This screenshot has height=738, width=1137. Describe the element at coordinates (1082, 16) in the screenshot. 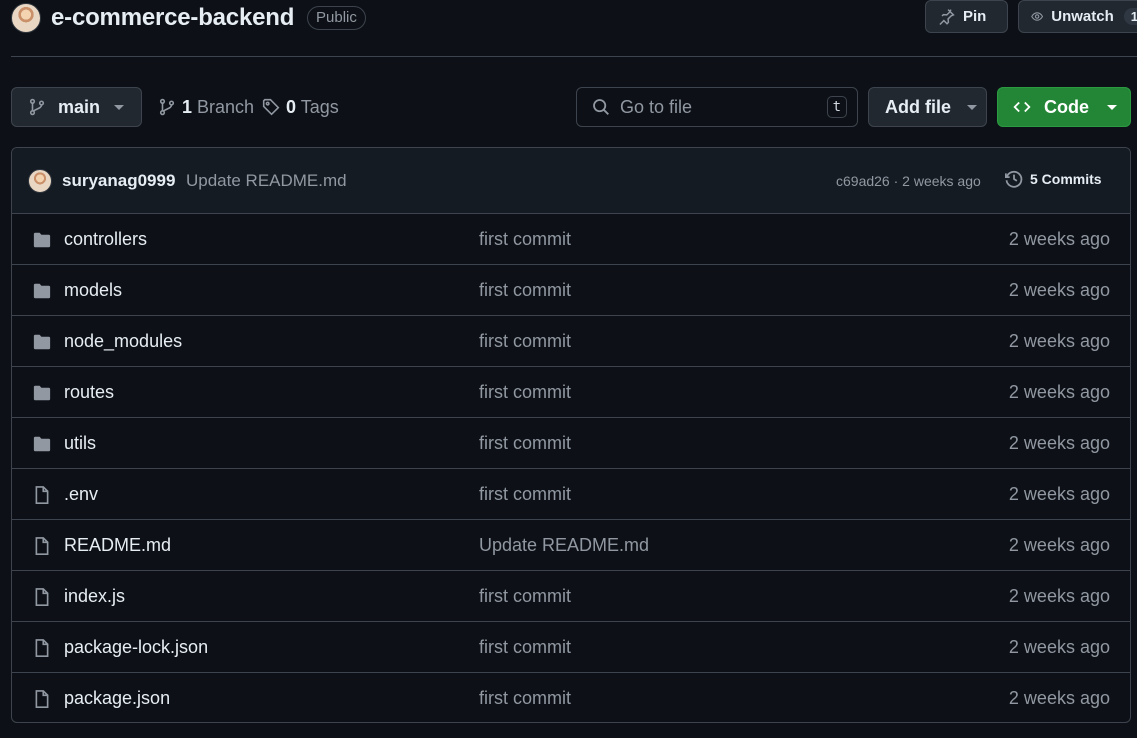

I see `unwatch-label: Unwatch` at that location.